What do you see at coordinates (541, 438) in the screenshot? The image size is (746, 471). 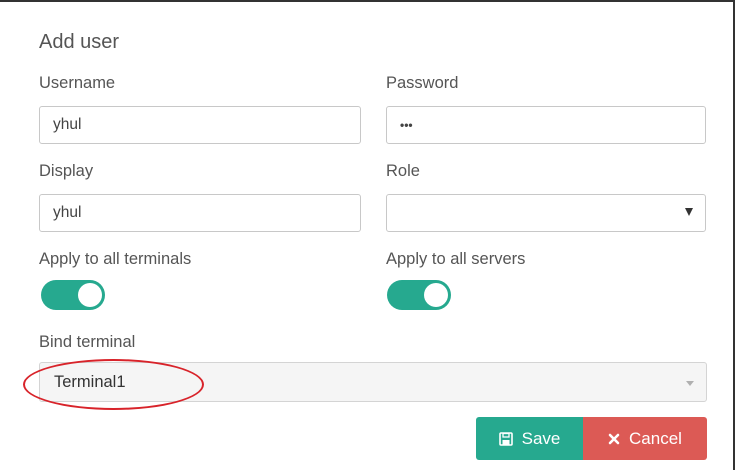 I see `save-button-label: Save` at bounding box center [541, 438].